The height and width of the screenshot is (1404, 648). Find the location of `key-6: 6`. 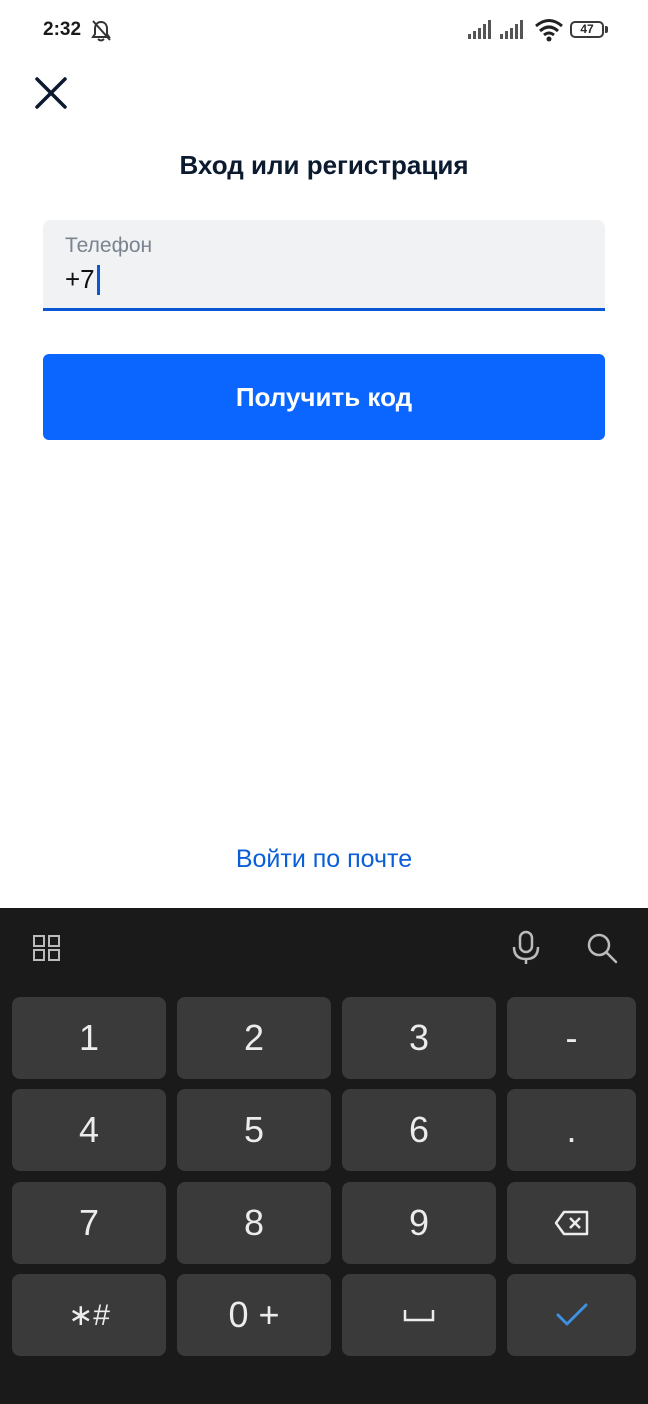

key-6: 6 is located at coordinates (419, 1130).